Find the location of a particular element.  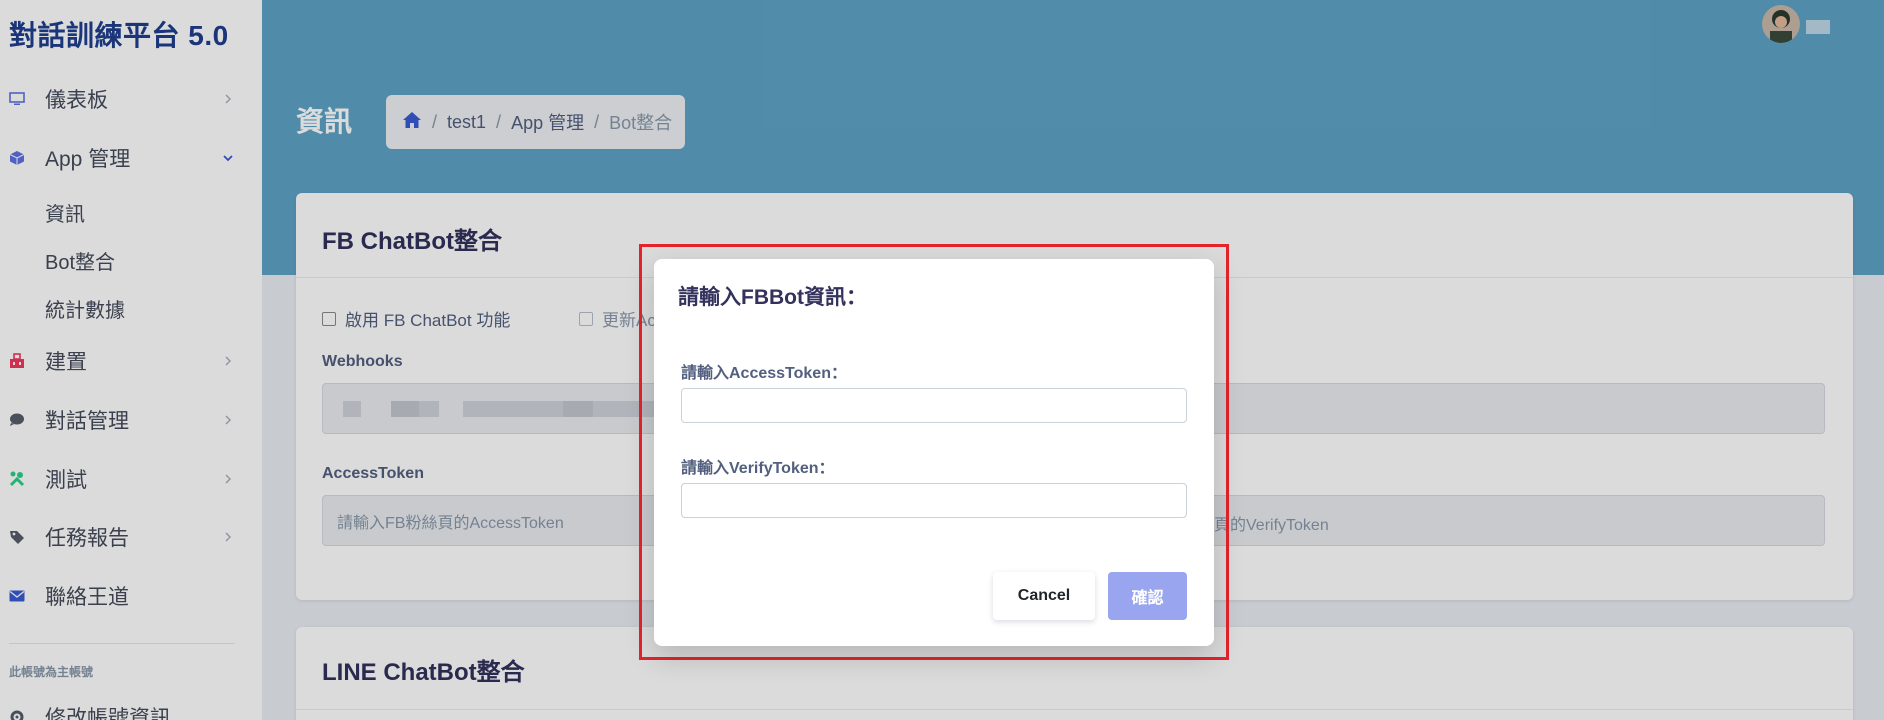

access-token-input is located at coordinates (934, 405).